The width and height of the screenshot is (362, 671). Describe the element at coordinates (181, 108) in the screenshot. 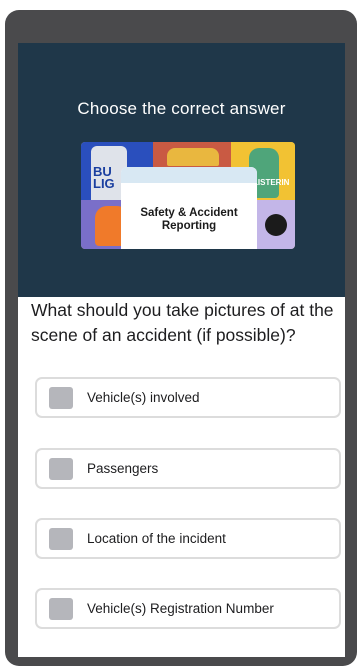

I see `quiz-prompt: Choose the correct answer` at that location.